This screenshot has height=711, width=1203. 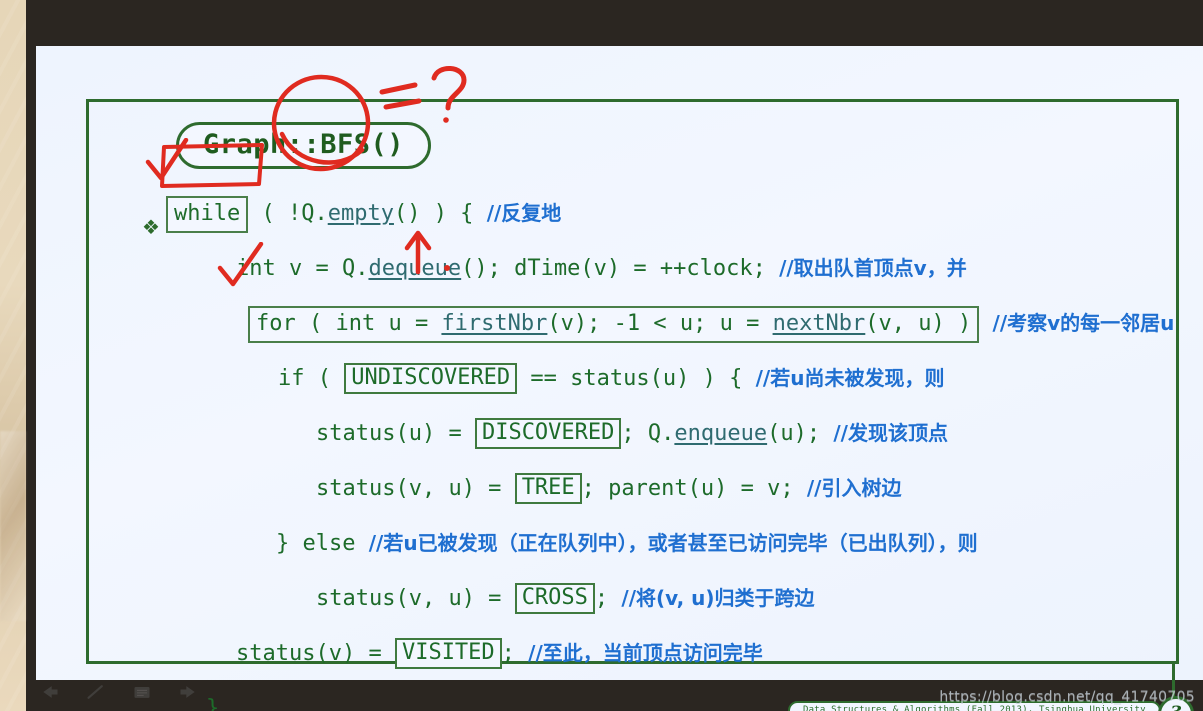 I want to click on code-line-visited: status(v) = VISITED; //至此，当前顶点访问完毕, so click(x=665, y=653).